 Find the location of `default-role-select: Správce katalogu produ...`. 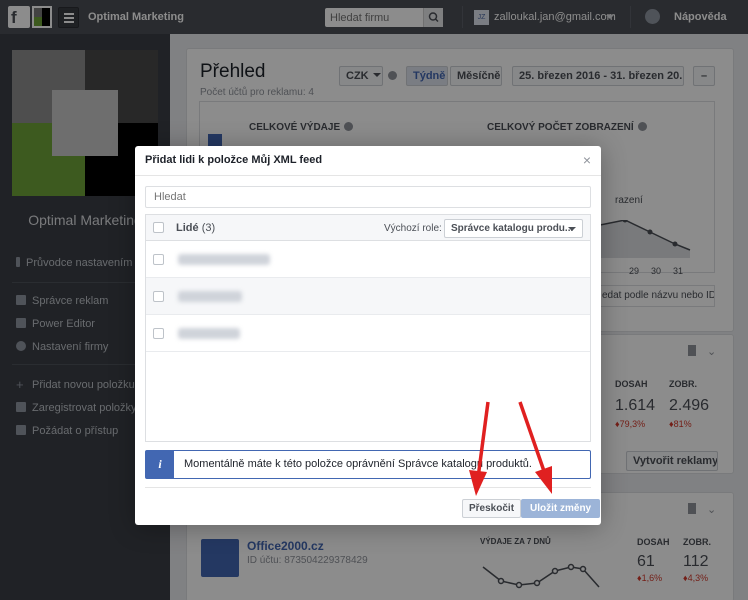

default-role-select: Správce katalogu produ... is located at coordinates (513, 228).